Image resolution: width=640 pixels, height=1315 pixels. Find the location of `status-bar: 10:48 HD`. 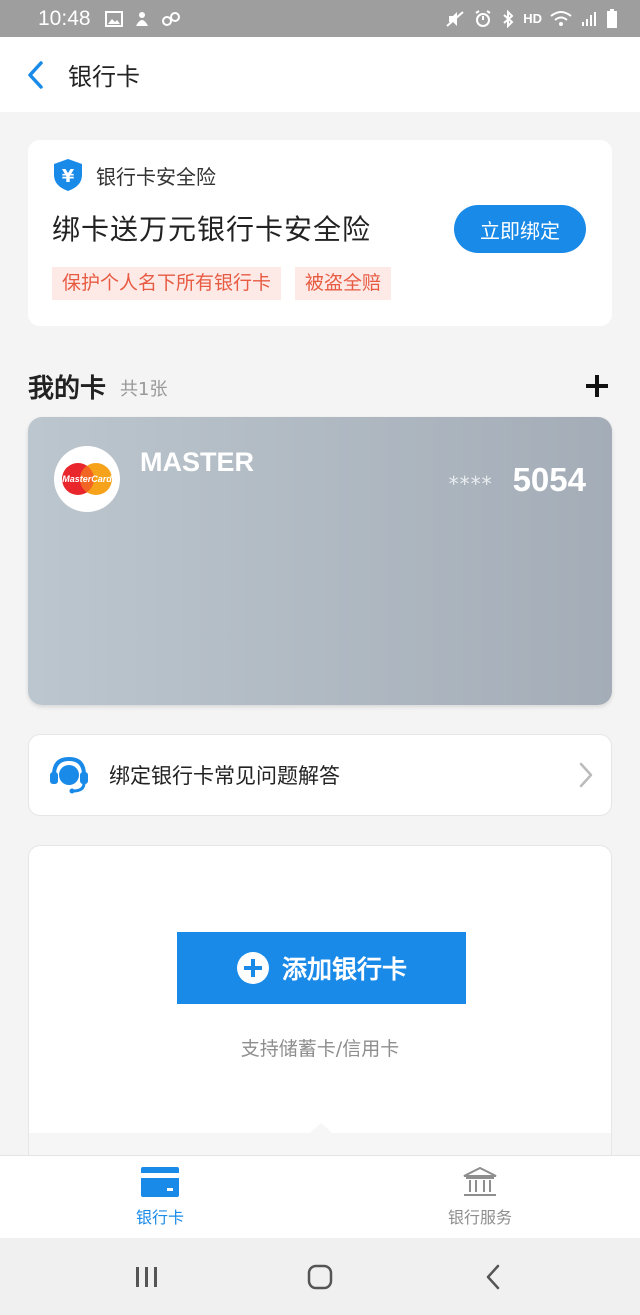

status-bar: 10:48 HD is located at coordinates (320, 18).